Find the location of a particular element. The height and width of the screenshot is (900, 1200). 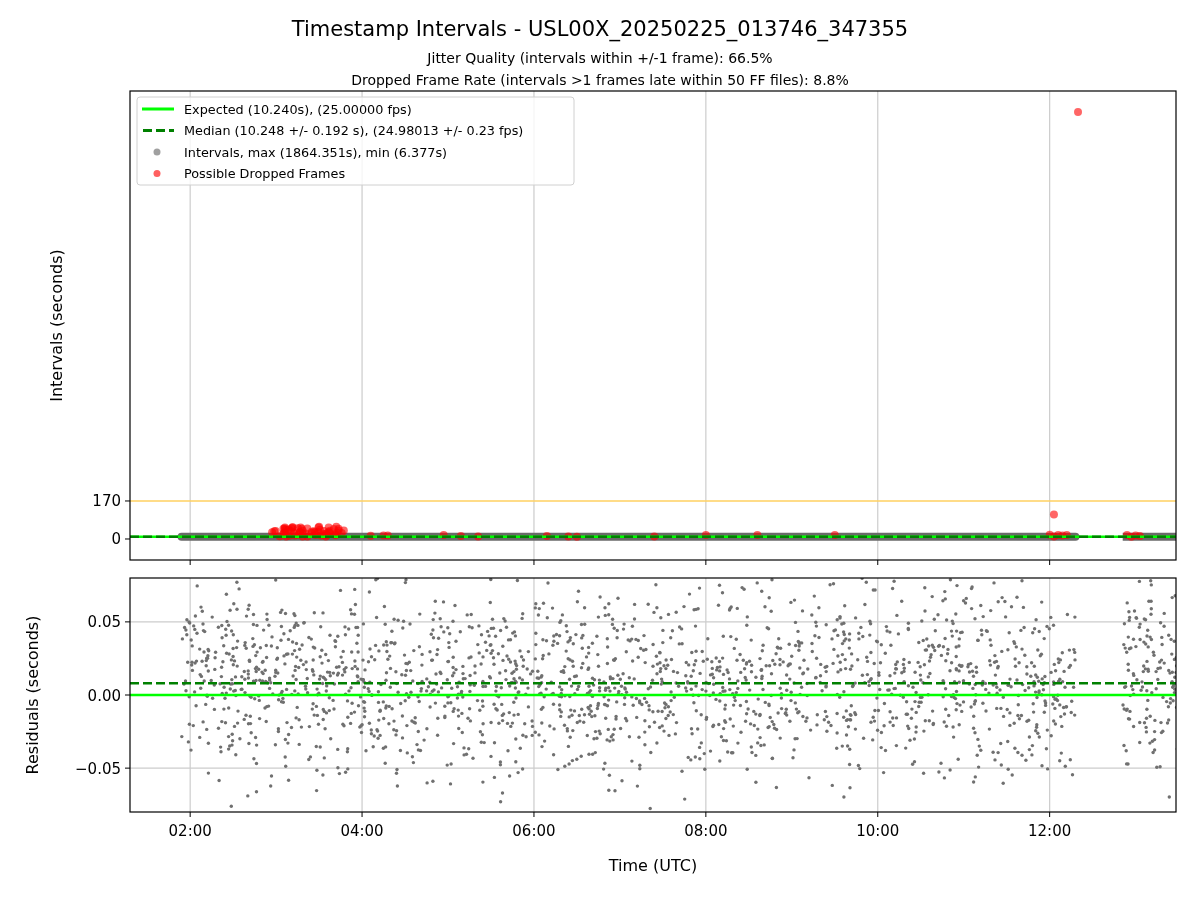

x-tick-label: 08:00 is located at coordinates (706, 831).